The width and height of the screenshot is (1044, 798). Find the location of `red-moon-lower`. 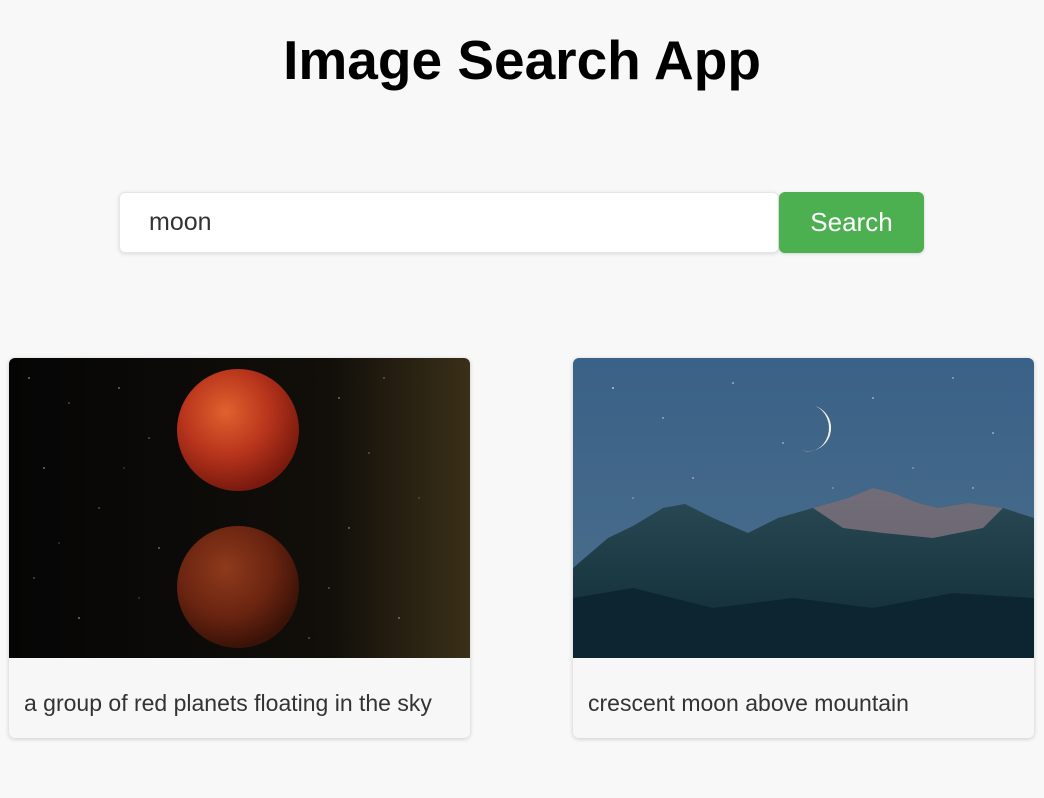

red-moon-lower is located at coordinates (238, 587).